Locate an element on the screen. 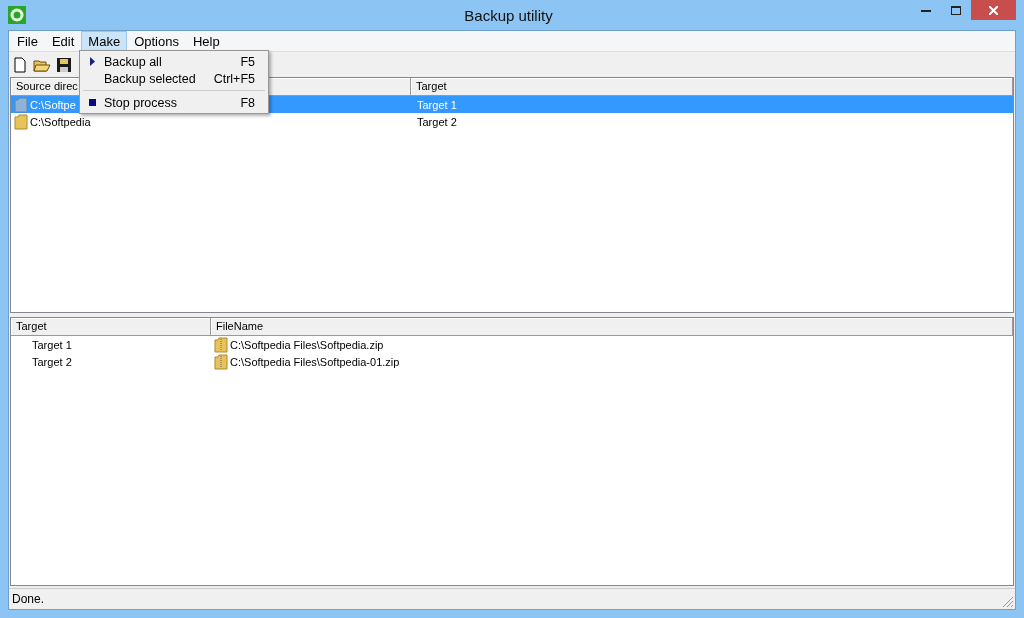 Image resolution: width=1024 pixels, height=618 pixels. shortcut-text: F5 is located at coordinates (248, 61).